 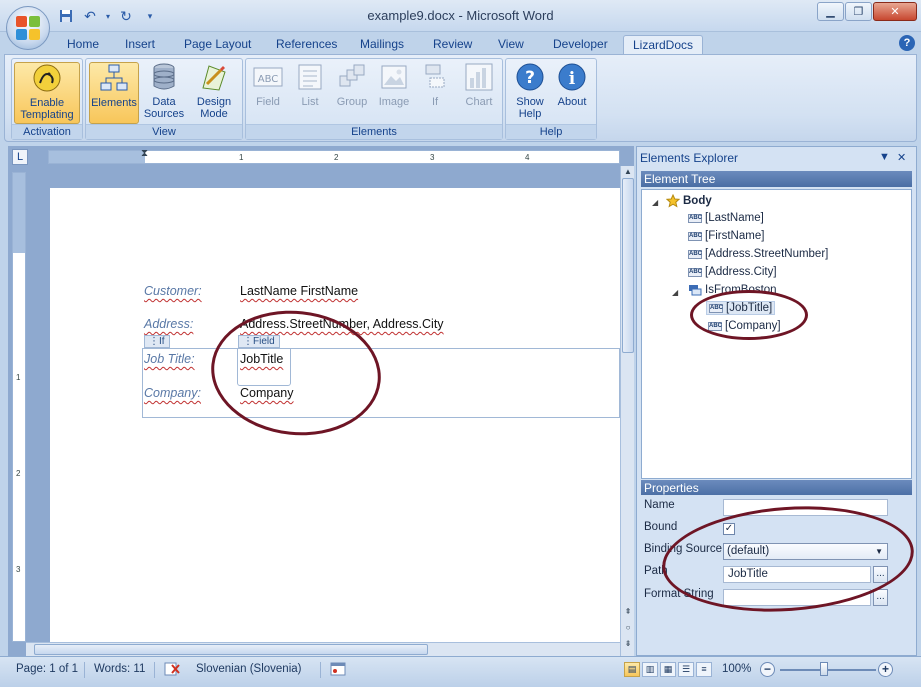 What do you see at coordinates (338, 670) in the screenshot?
I see `macro-record-icon` at bounding box center [338, 670].